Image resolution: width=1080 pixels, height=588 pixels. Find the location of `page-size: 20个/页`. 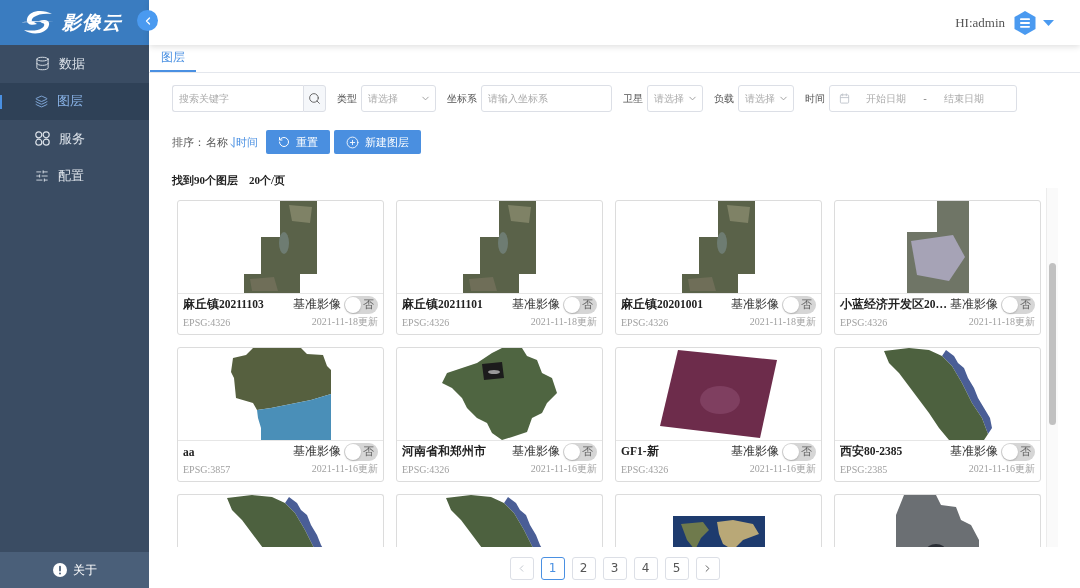

page-size: 20个/页 is located at coordinates (267, 180).